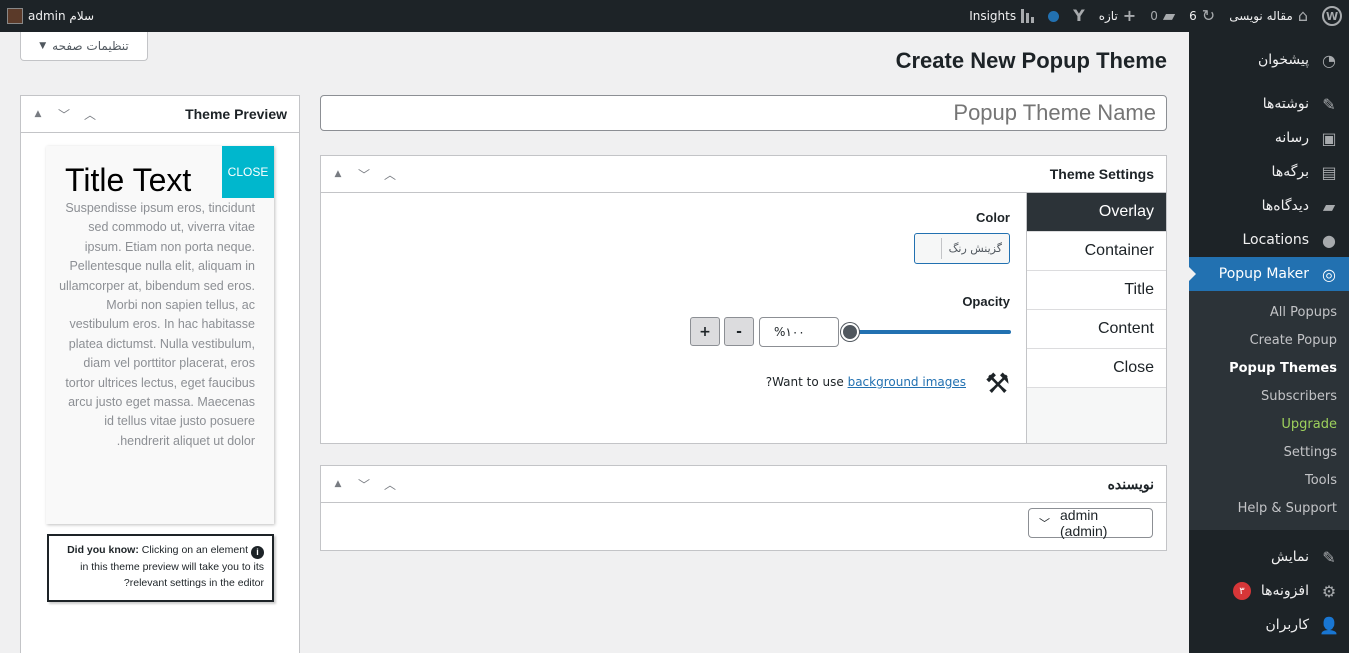 Image resolution: width=1349 pixels, height=653 pixels. I want to click on theme-settings-header: ▲ ﹀ ︿ Theme Settings, so click(743, 174).